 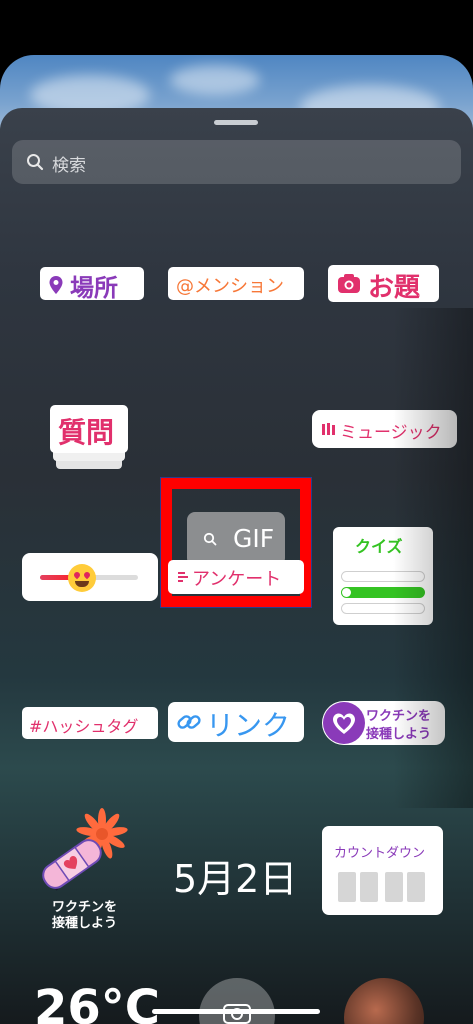 I want to click on vaccine-bandage-sticker: ワクチンを 接種しよう, so click(x=88, y=869).